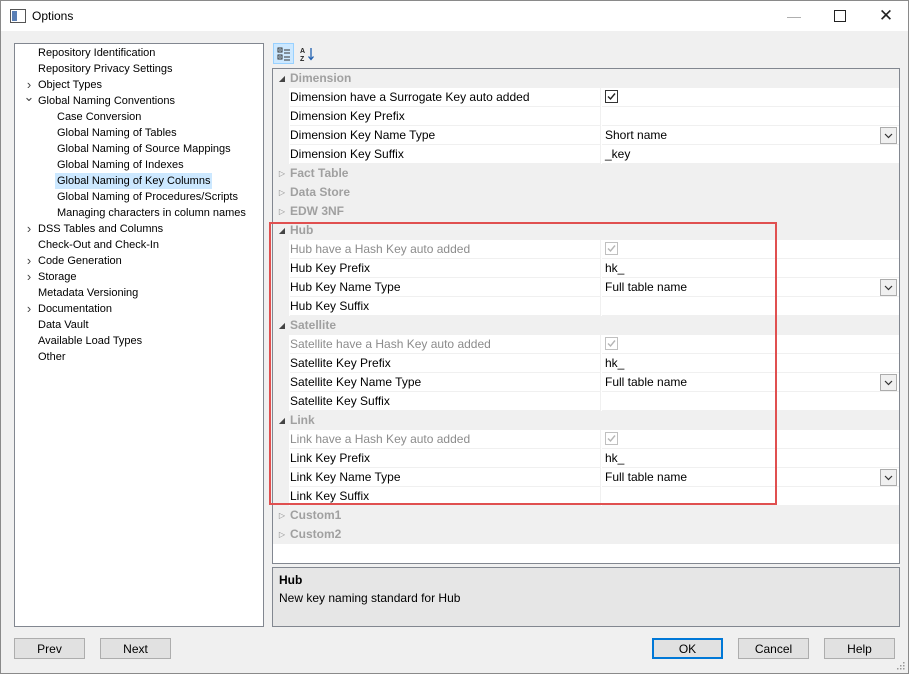  Describe the element at coordinates (69, 309) in the screenshot. I see `tree-item-documentation: › Documentation` at that location.